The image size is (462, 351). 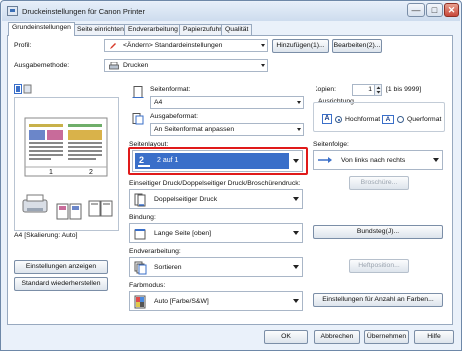 I want to click on output-method-label: Ausgabemethode:, so click(x=42, y=65).